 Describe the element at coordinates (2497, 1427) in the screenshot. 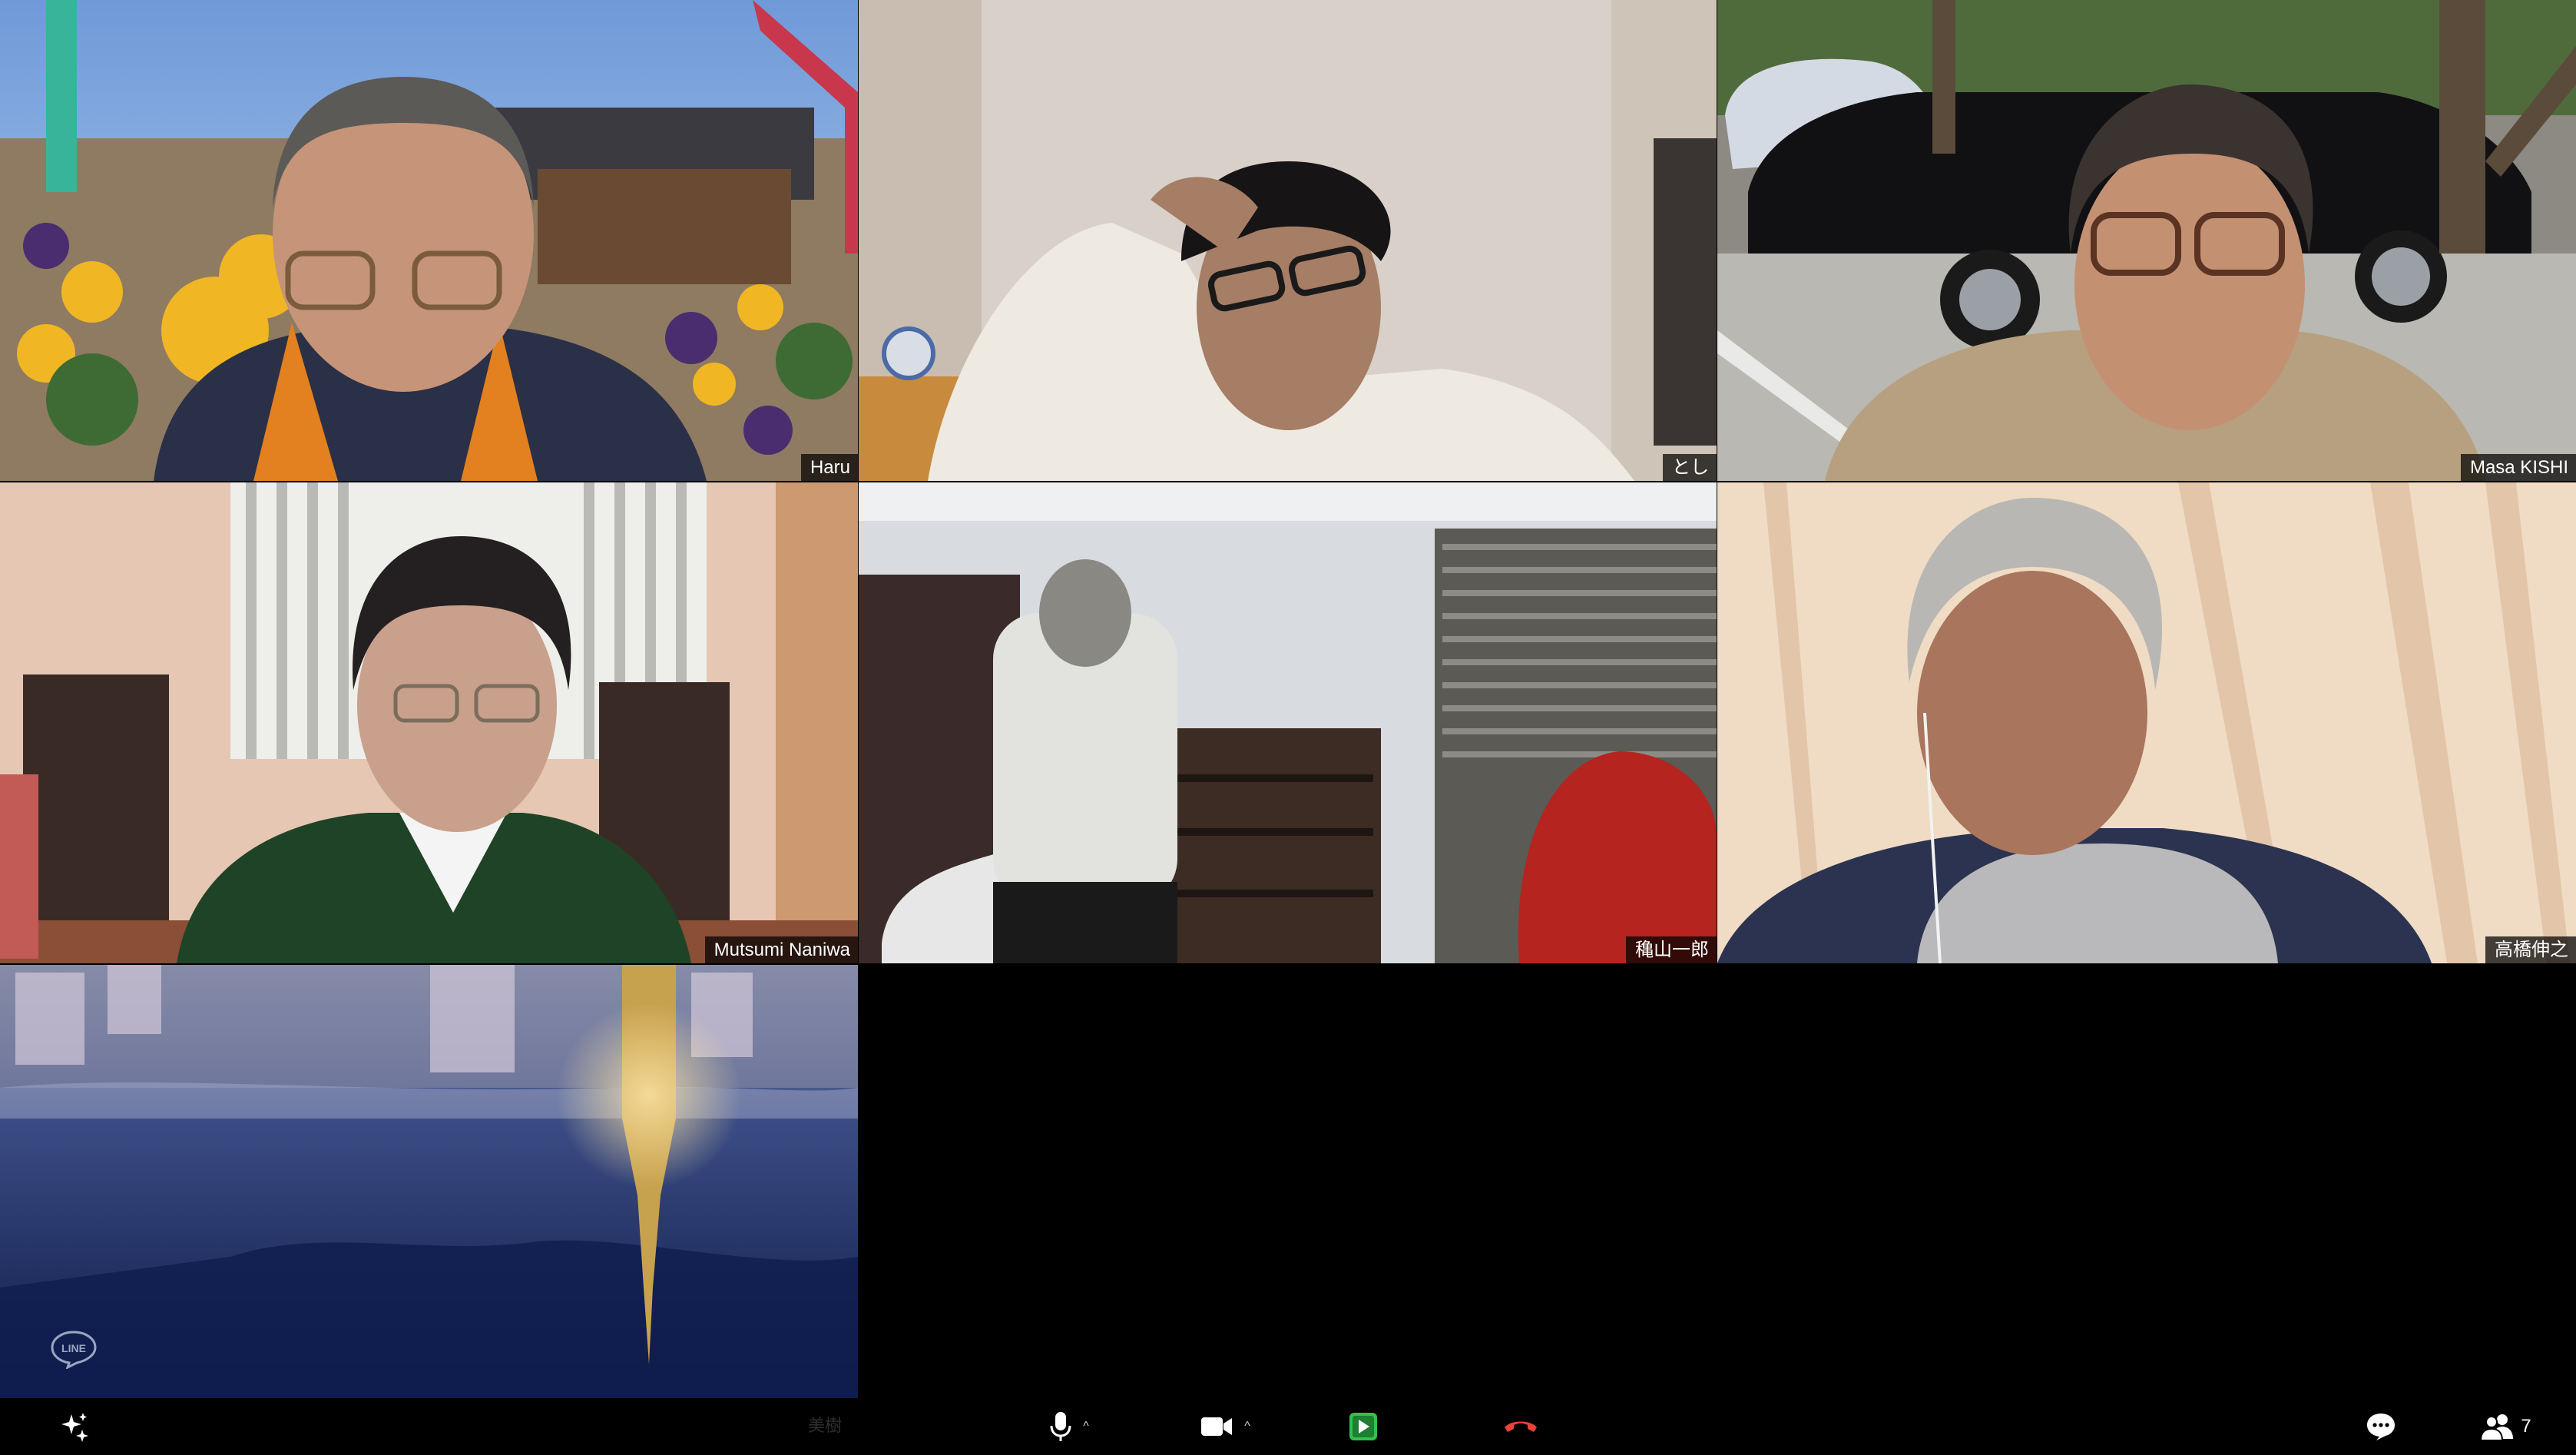

I see `participants-icon` at that location.